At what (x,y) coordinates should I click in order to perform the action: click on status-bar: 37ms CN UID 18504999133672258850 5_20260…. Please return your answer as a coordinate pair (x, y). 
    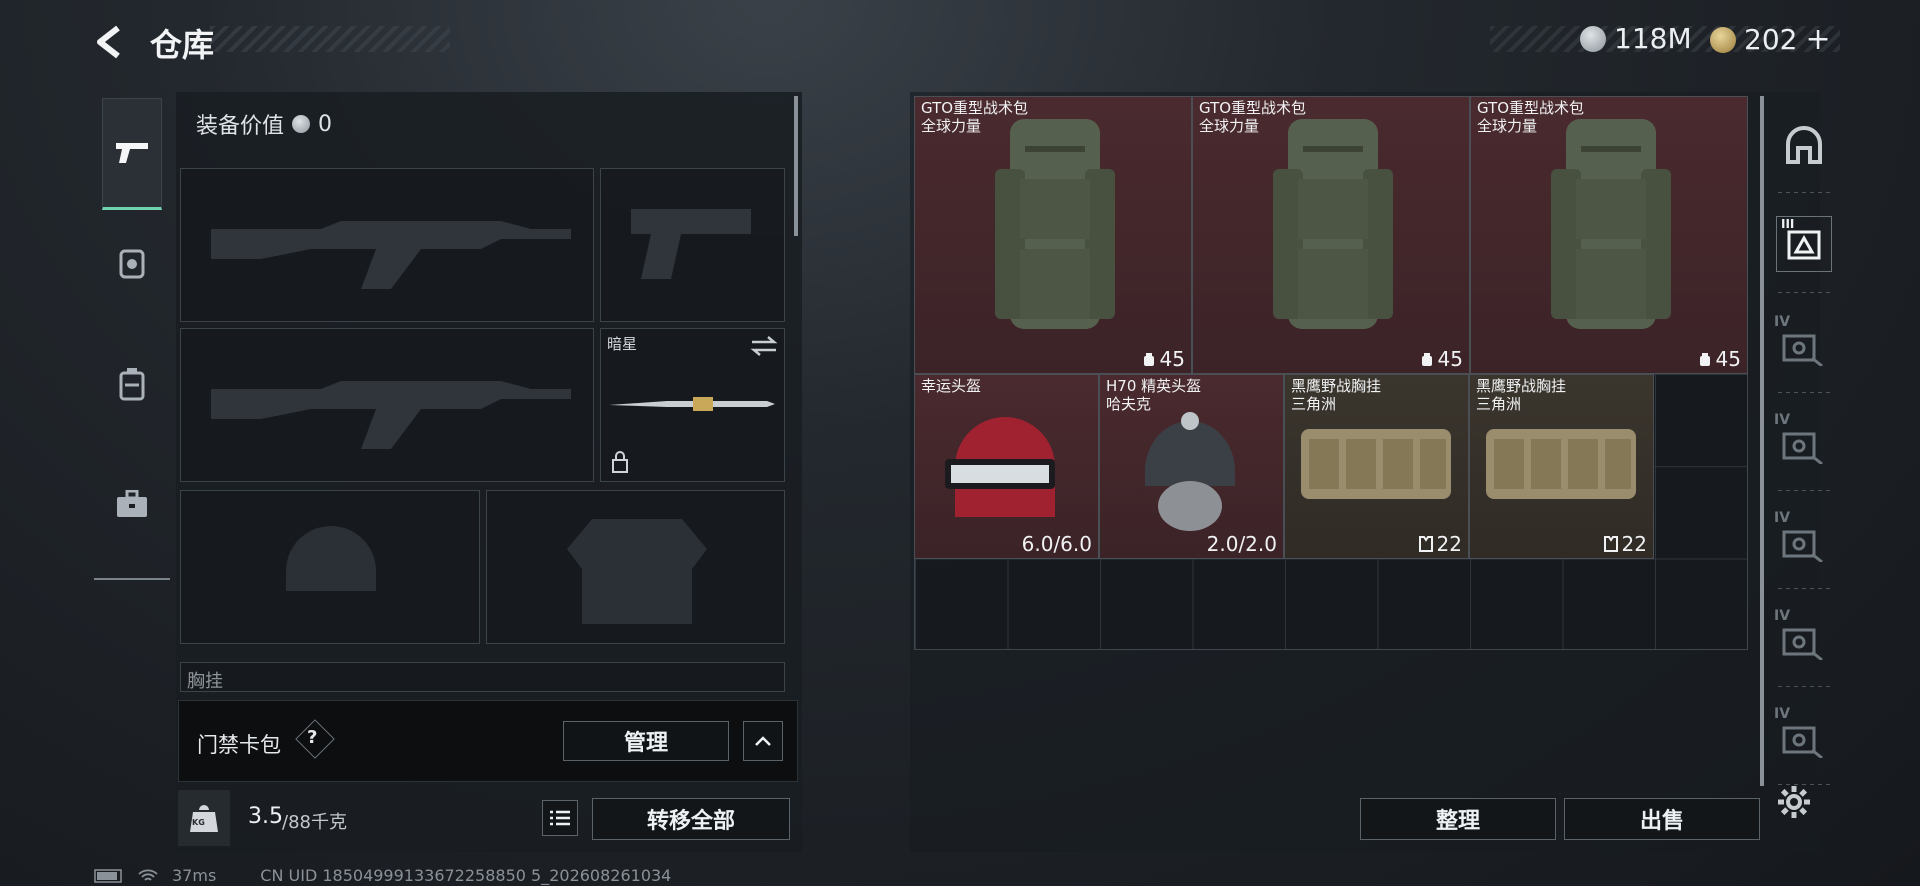
    Looking at the image, I should click on (382, 875).